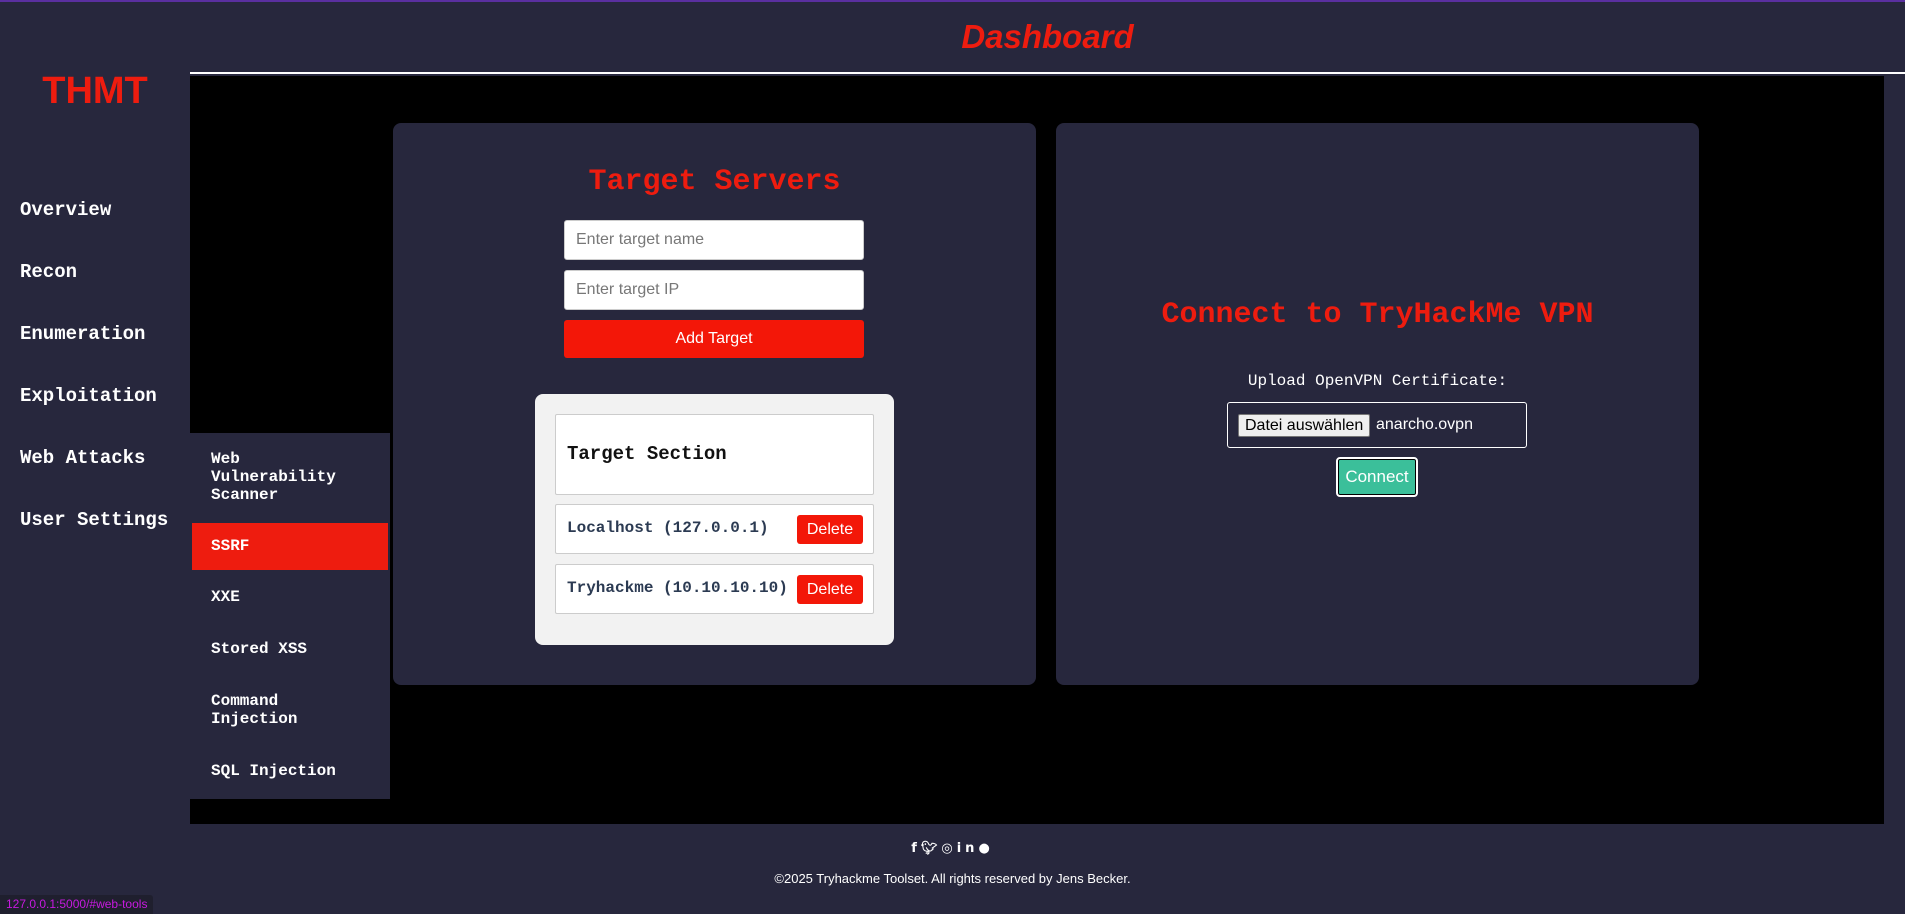 This screenshot has height=914, width=1905. Describe the element at coordinates (267, 477) in the screenshot. I see `submenu-item-web-vulnerability-scanner: Web Vulnerability Scanner` at that location.